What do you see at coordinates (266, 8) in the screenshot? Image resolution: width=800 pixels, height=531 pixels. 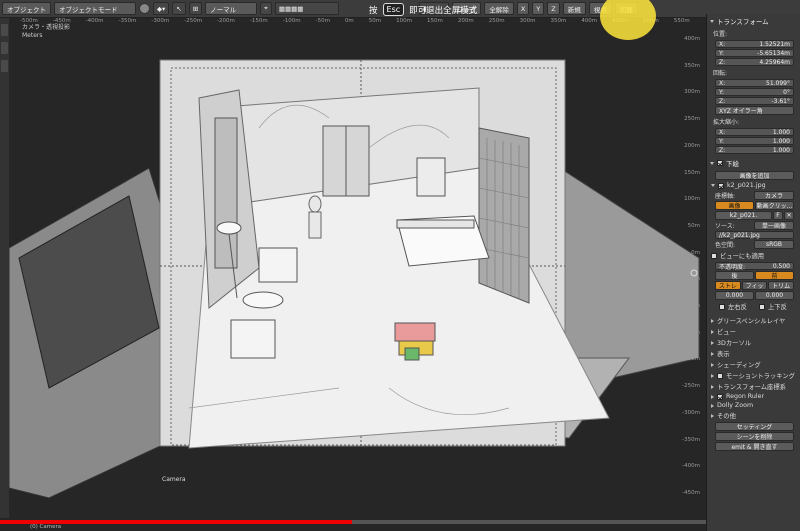 I see `snap-toggle: ⌖` at bounding box center [266, 8].